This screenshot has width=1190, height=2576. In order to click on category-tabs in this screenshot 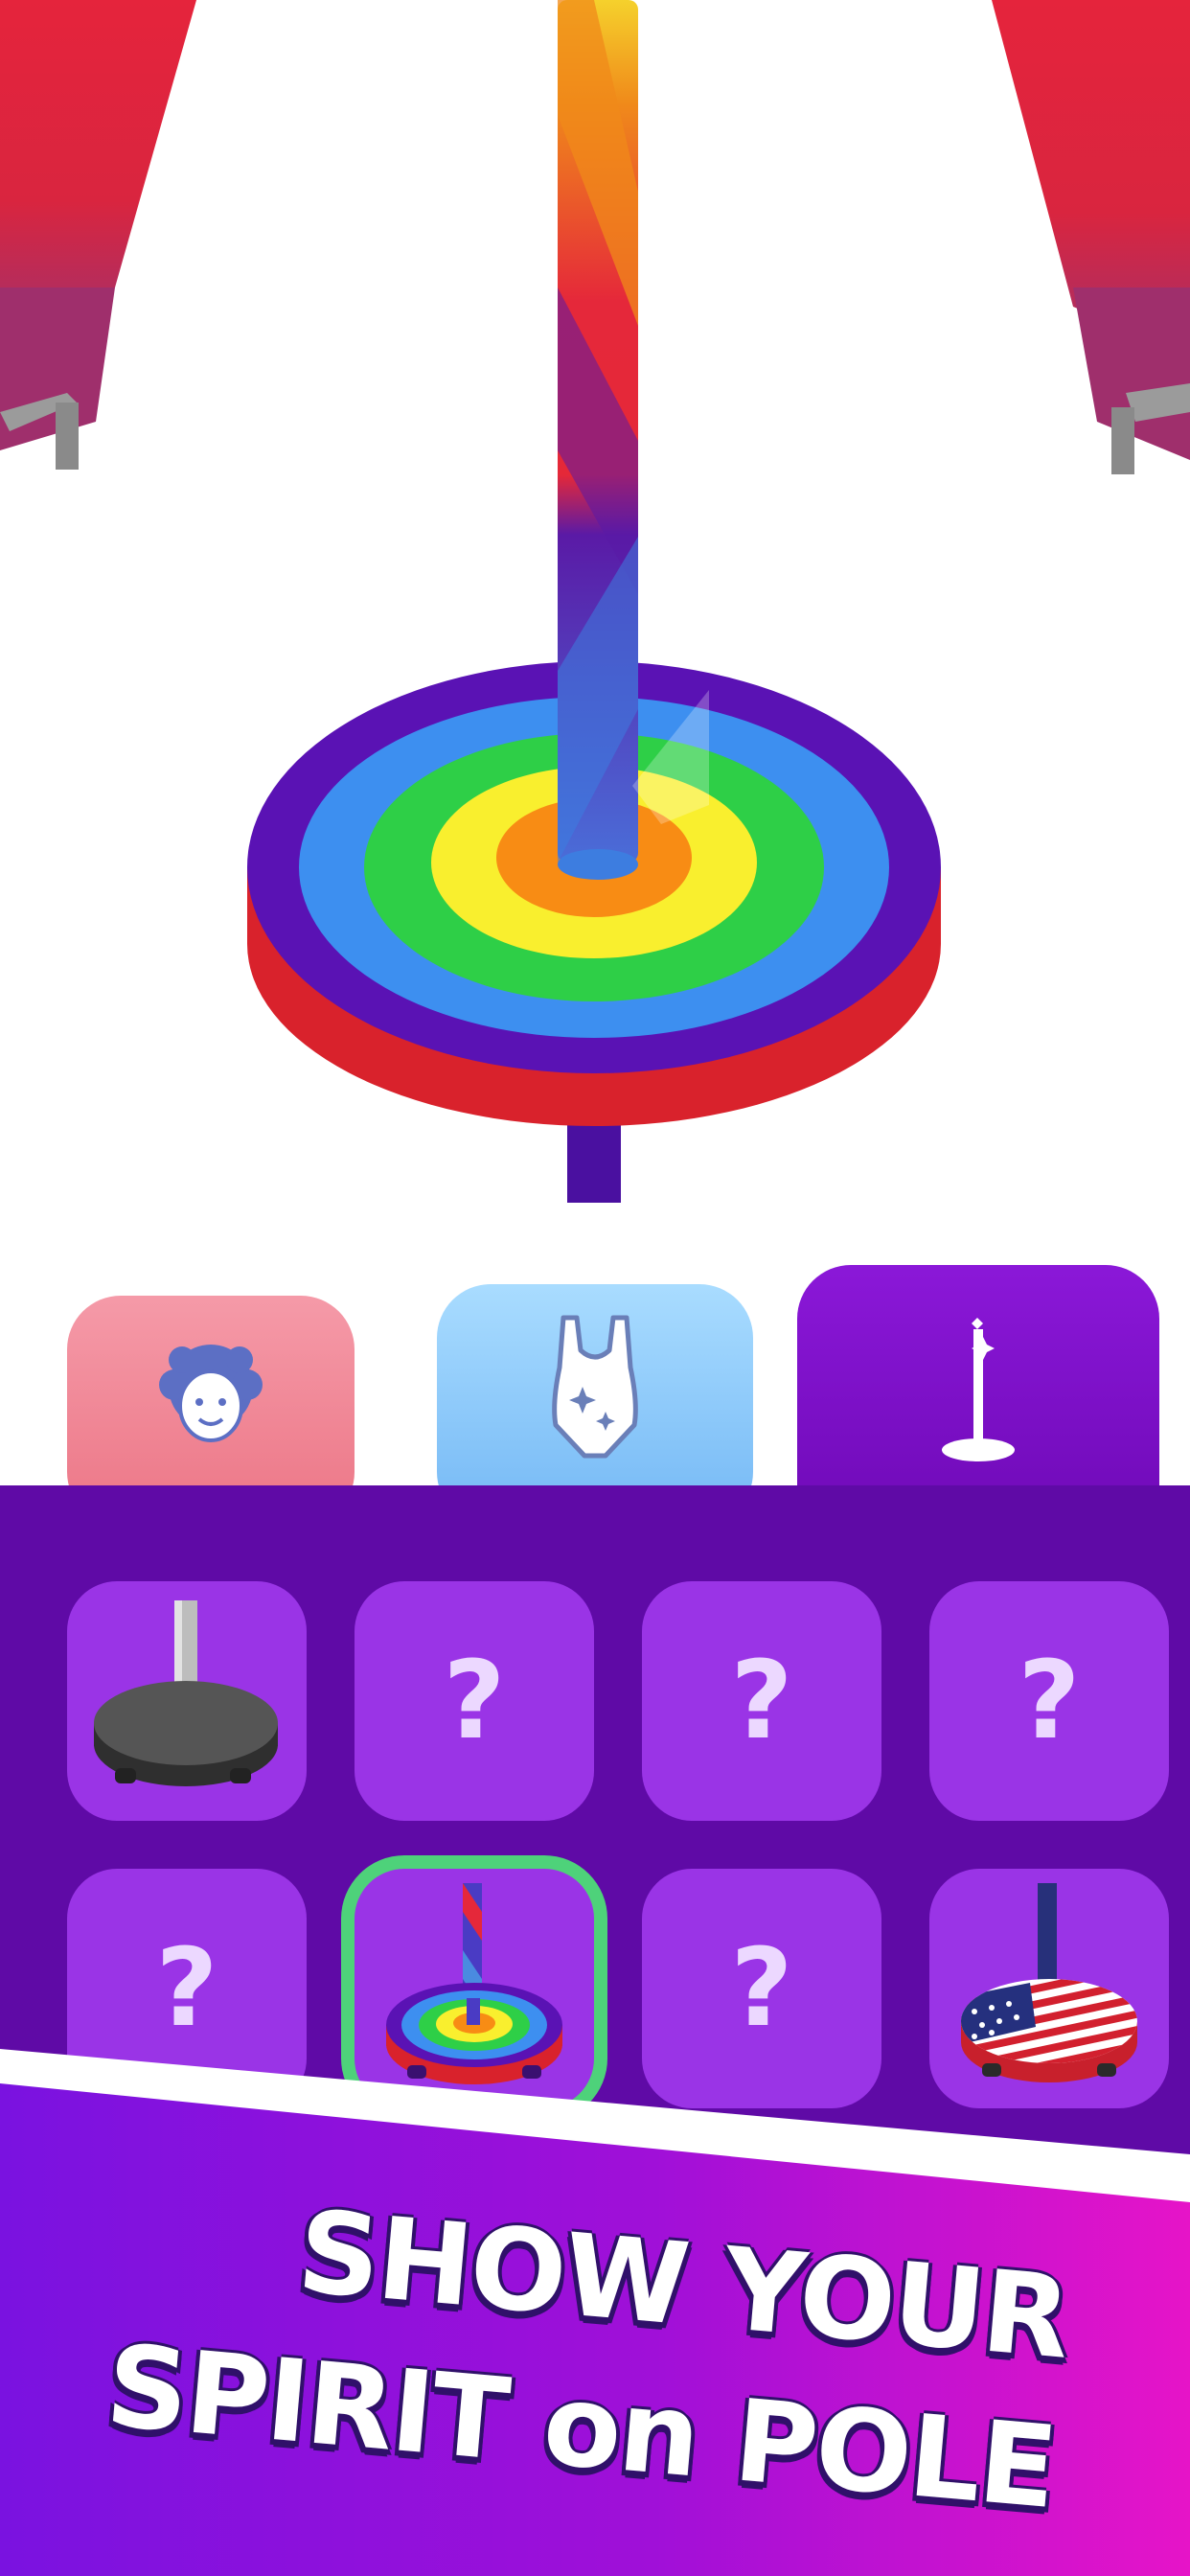, I will do `click(595, 1399)`.